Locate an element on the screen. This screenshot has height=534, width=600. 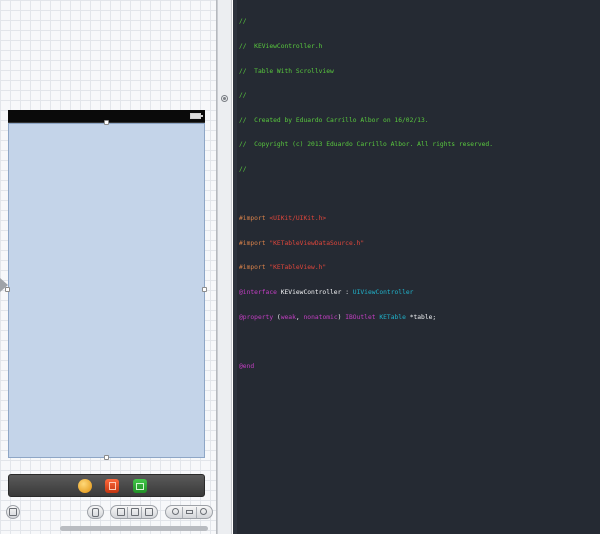
hide-outline-icon is located at coordinates (13, 512).